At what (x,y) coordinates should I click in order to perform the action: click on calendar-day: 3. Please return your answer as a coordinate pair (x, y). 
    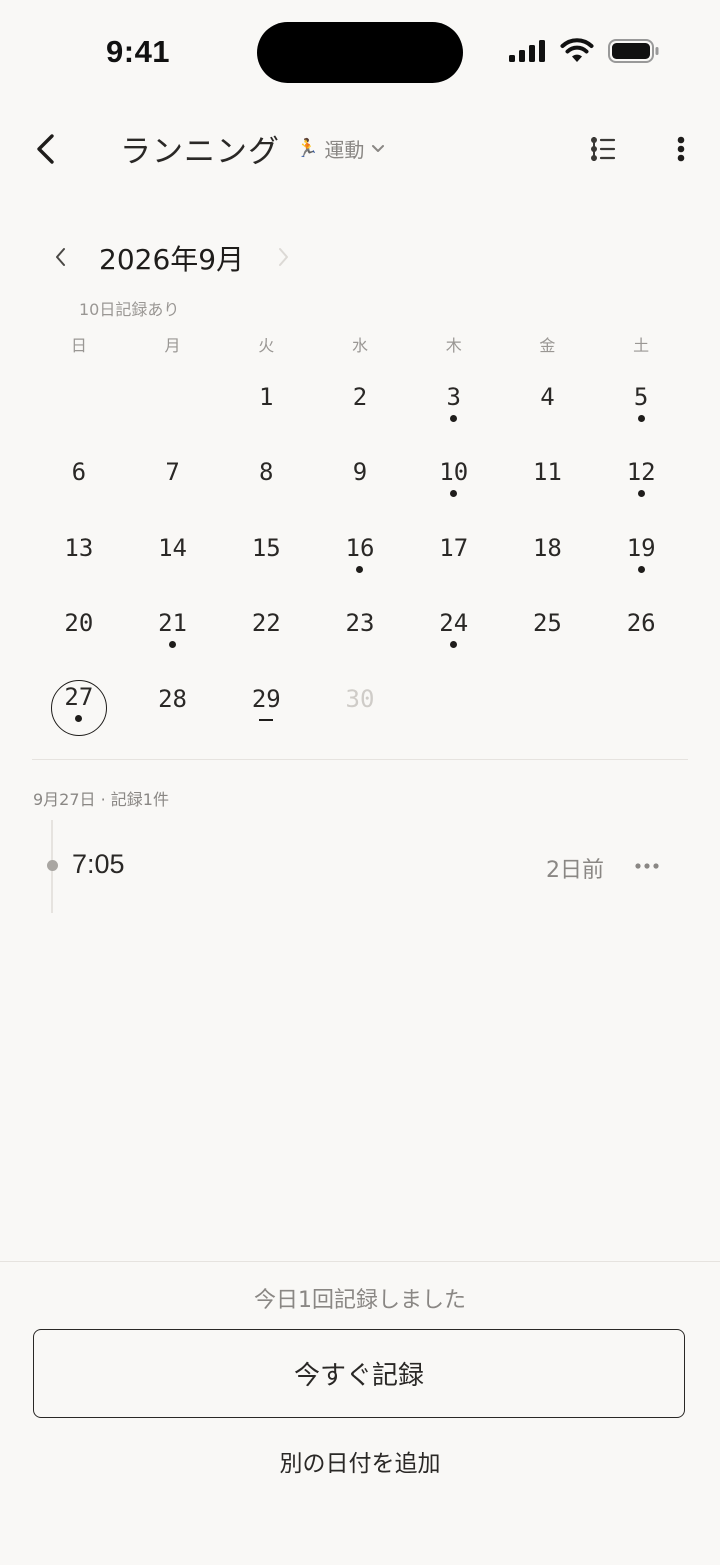
    Looking at the image, I should click on (454, 398).